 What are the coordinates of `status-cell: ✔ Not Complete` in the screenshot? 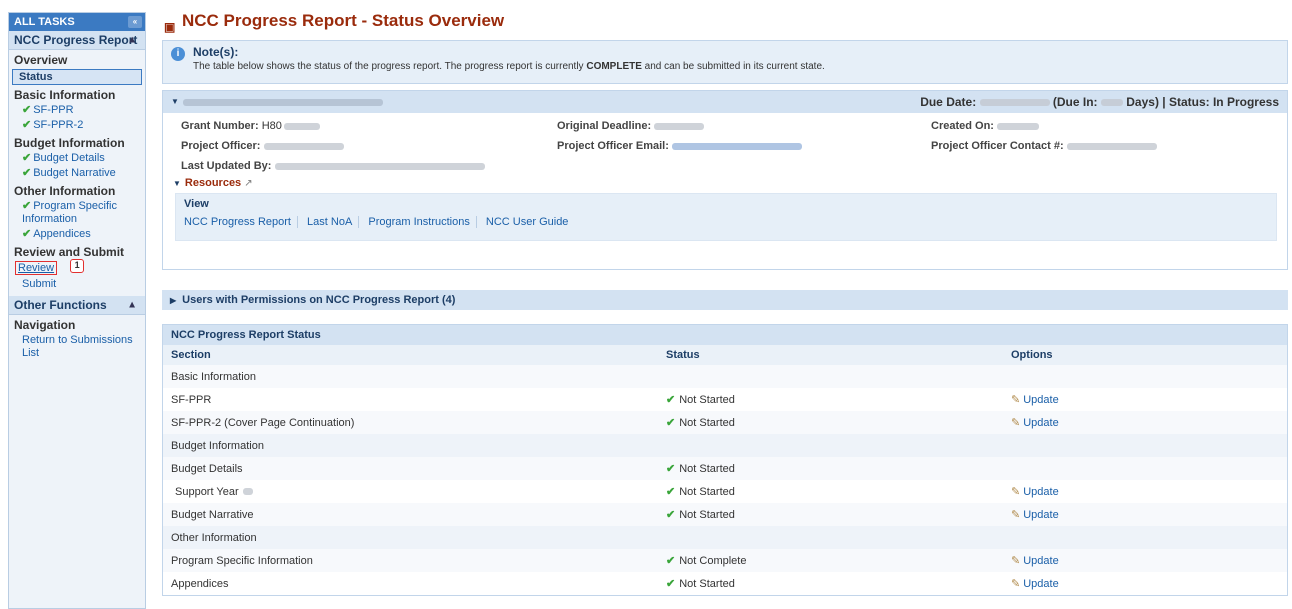 It's located at (830, 560).